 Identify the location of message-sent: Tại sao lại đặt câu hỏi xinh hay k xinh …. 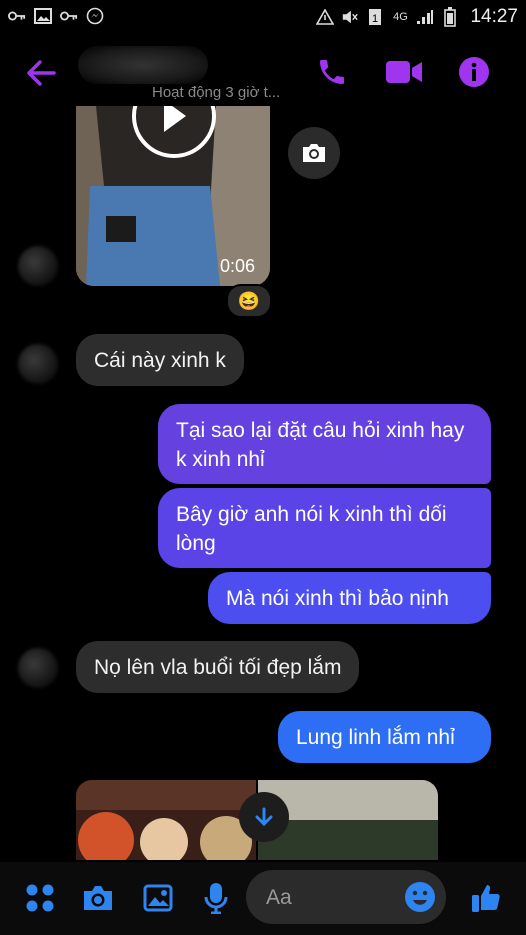
(324, 444).